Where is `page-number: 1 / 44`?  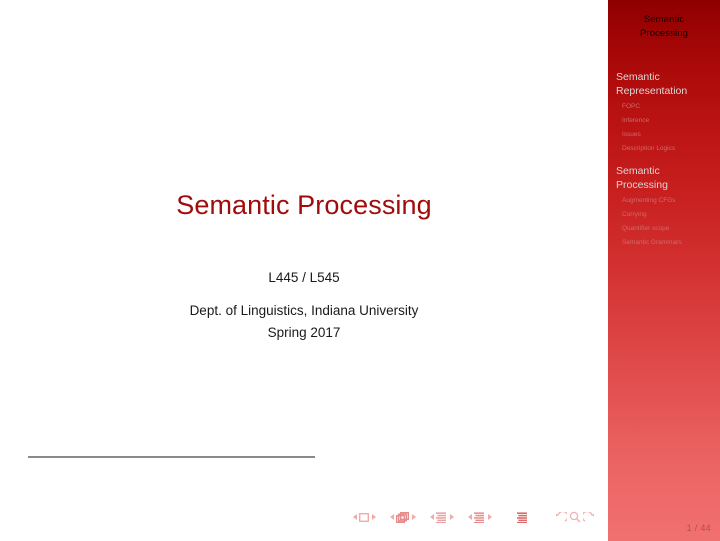
page-number: 1 / 44 is located at coordinates (698, 528).